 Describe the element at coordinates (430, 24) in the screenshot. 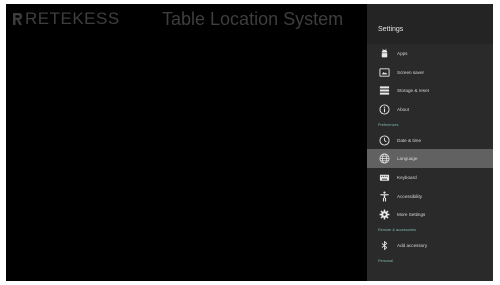

I see `settings-header: Settings` at that location.